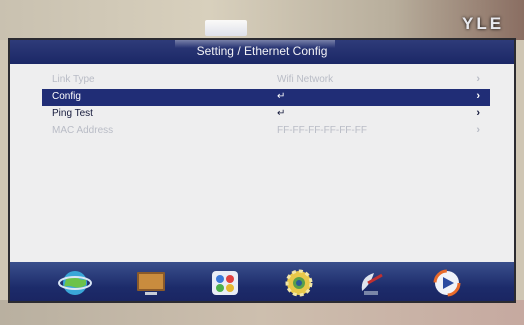 The width and height of the screenshot is (524, 325). Describe the element at coordinates (75, 283) in the screenshot. I see `globe-network-icon` at that location.